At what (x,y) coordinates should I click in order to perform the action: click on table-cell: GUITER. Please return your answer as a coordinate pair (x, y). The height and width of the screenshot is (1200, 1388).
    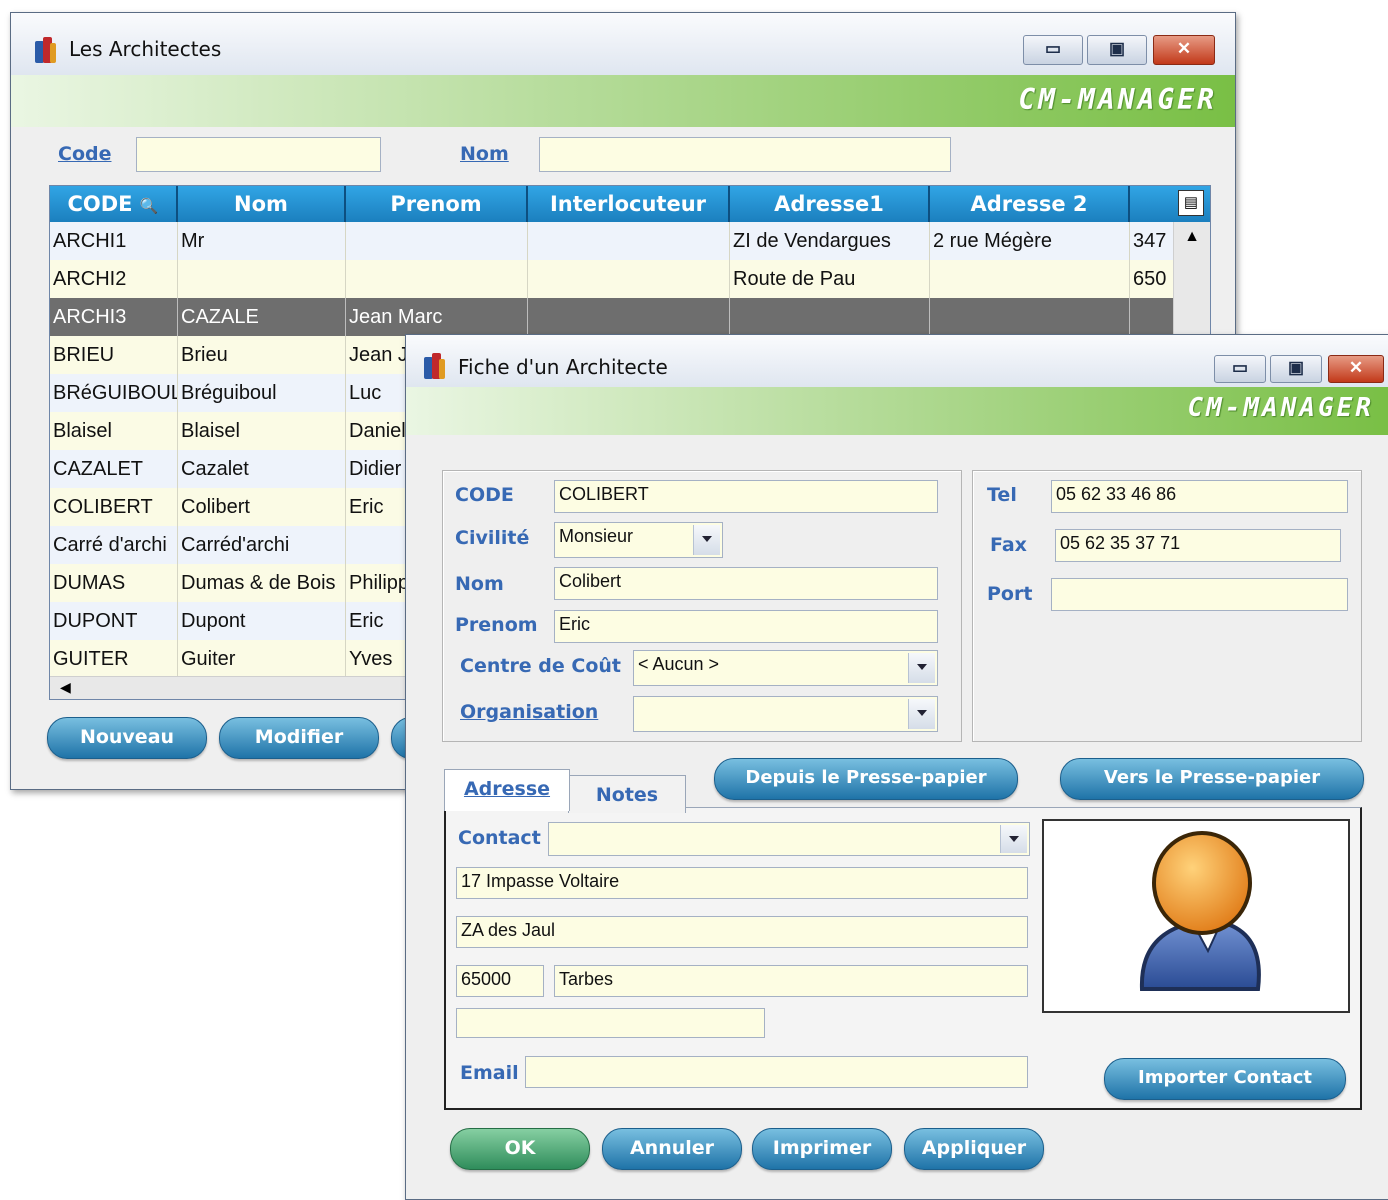
    Looking at the image, I should click on (114, 658).